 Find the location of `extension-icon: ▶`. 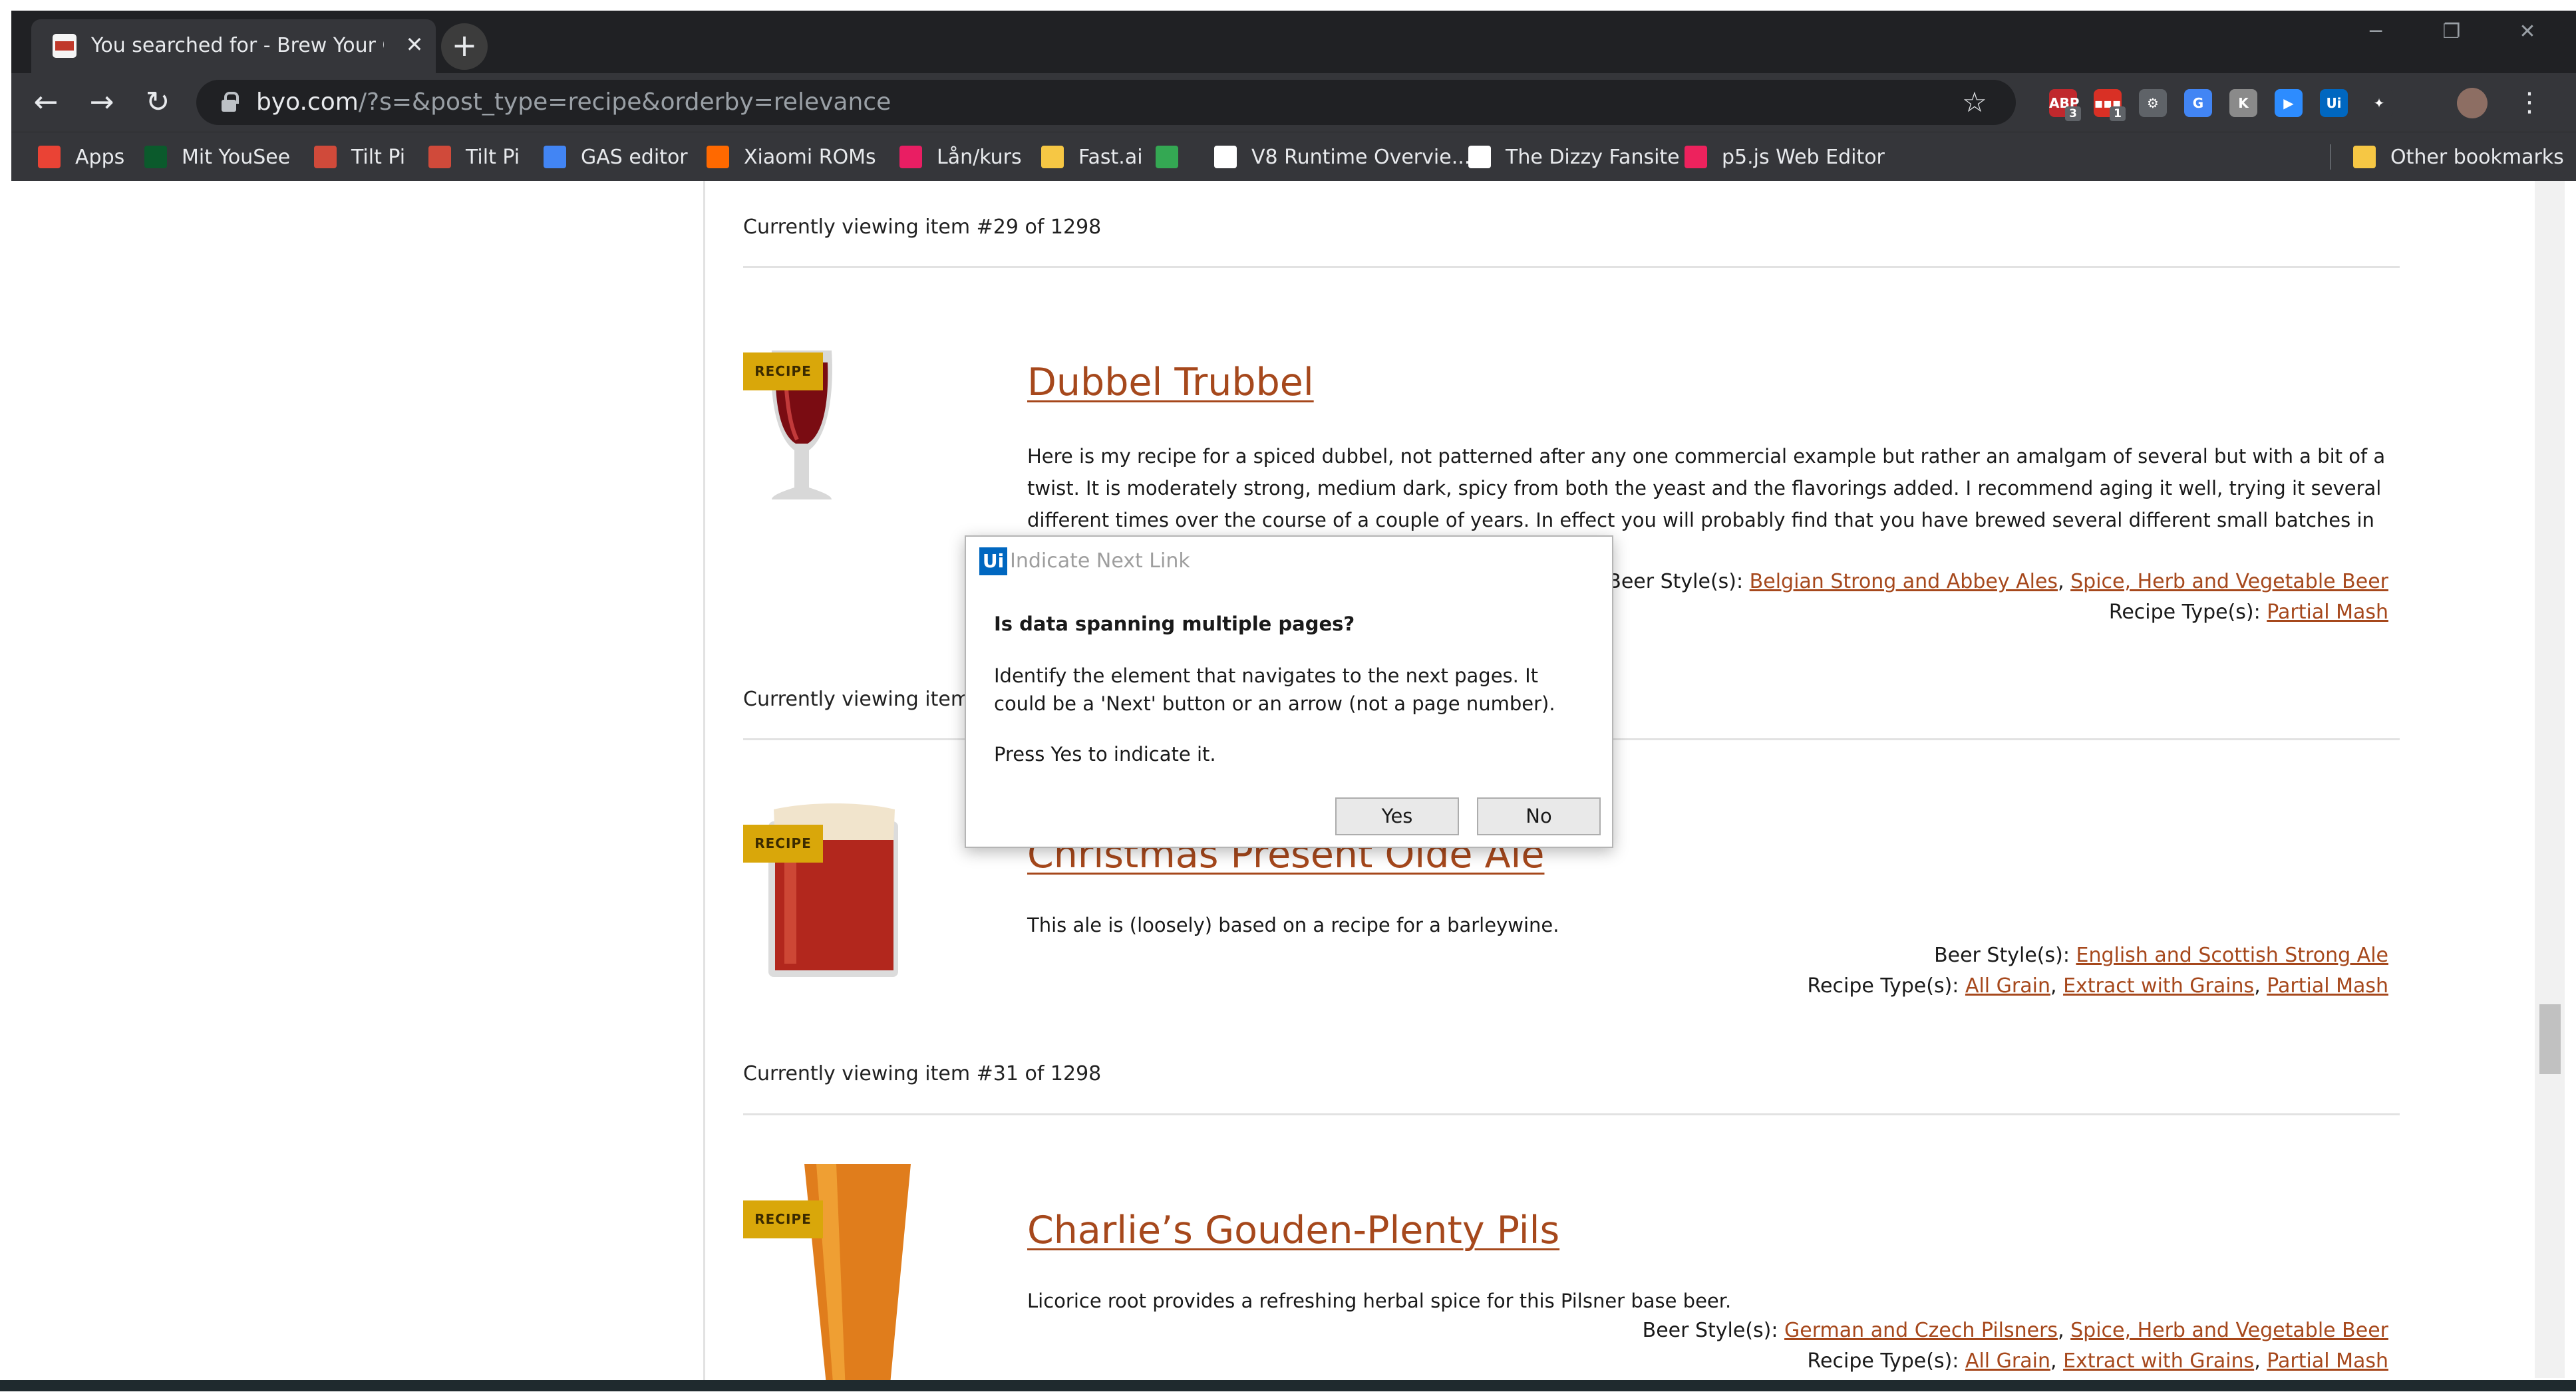

extension-icon: ▶ is located at coordinates (2289, 103).